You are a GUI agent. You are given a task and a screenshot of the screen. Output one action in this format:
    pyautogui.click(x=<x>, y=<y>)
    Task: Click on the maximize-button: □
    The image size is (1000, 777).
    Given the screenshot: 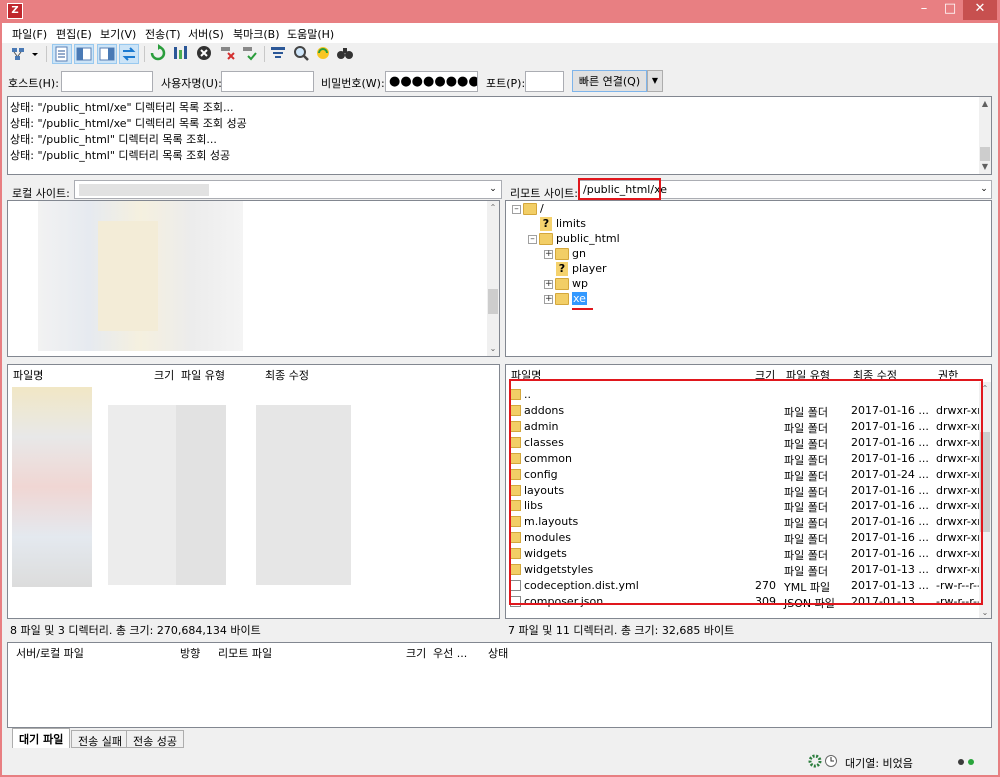 What is the action you would take?
    pyautogui.click(x=950, y=10)
    